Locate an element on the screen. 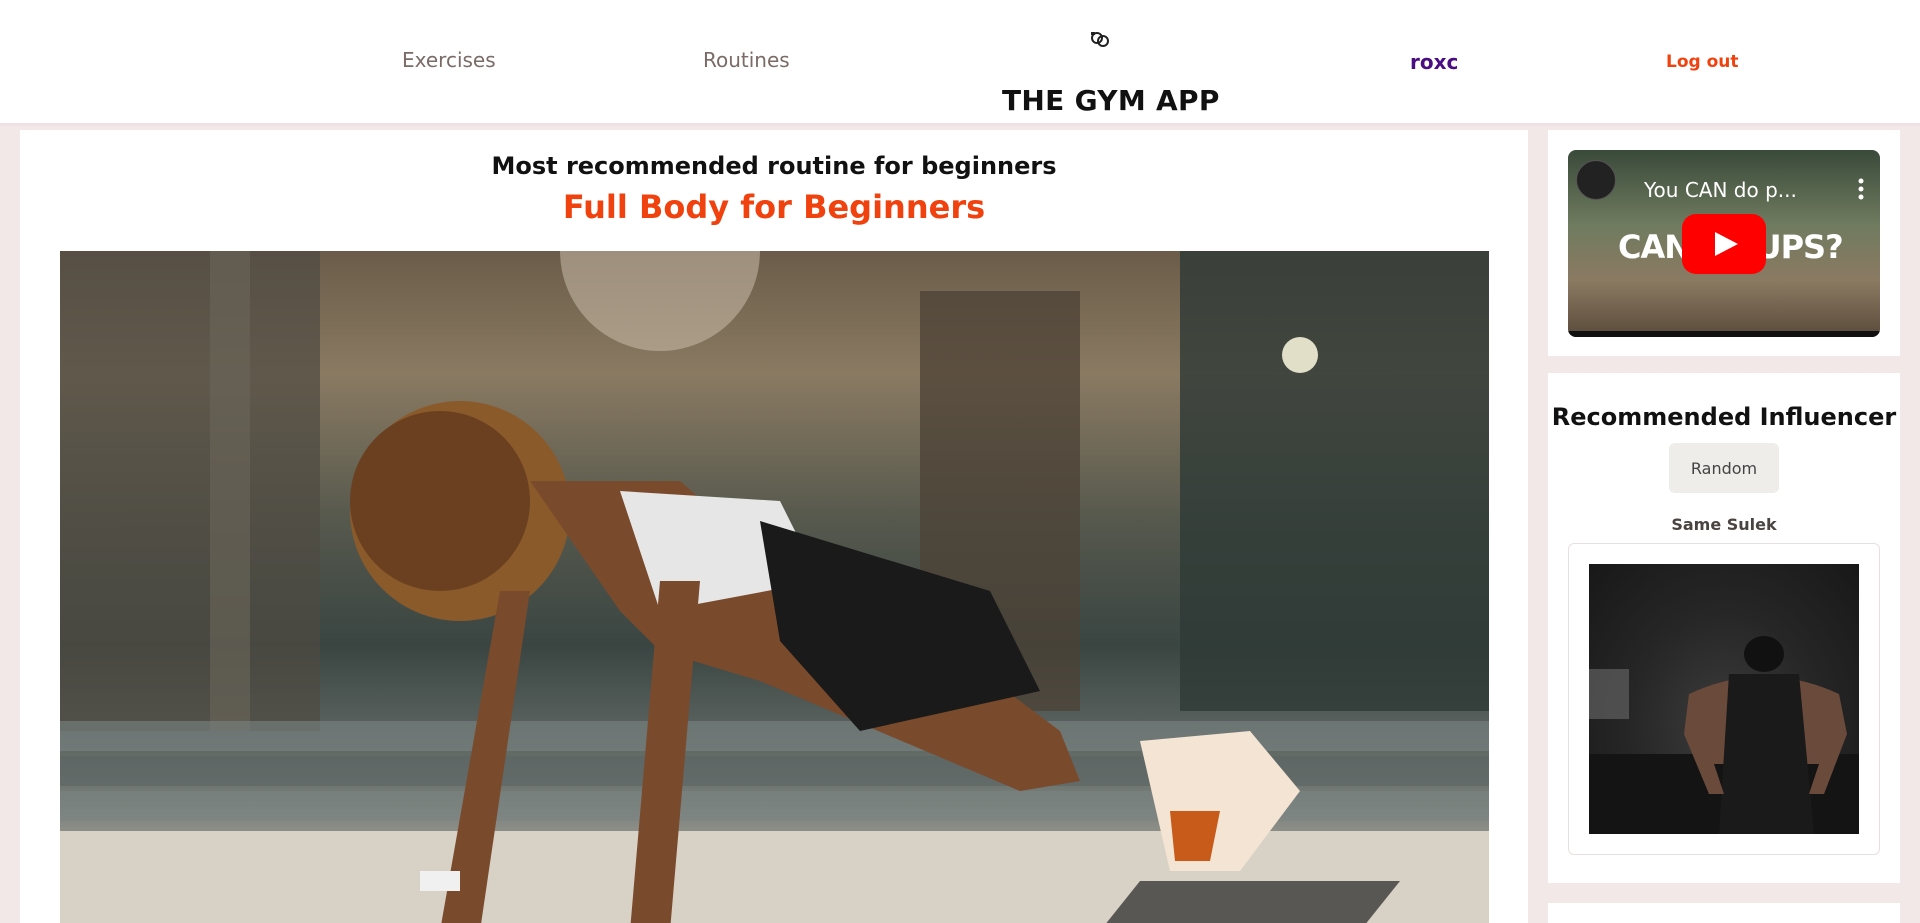  random-influencer-button: Random is located at coordinates (1724, 468).